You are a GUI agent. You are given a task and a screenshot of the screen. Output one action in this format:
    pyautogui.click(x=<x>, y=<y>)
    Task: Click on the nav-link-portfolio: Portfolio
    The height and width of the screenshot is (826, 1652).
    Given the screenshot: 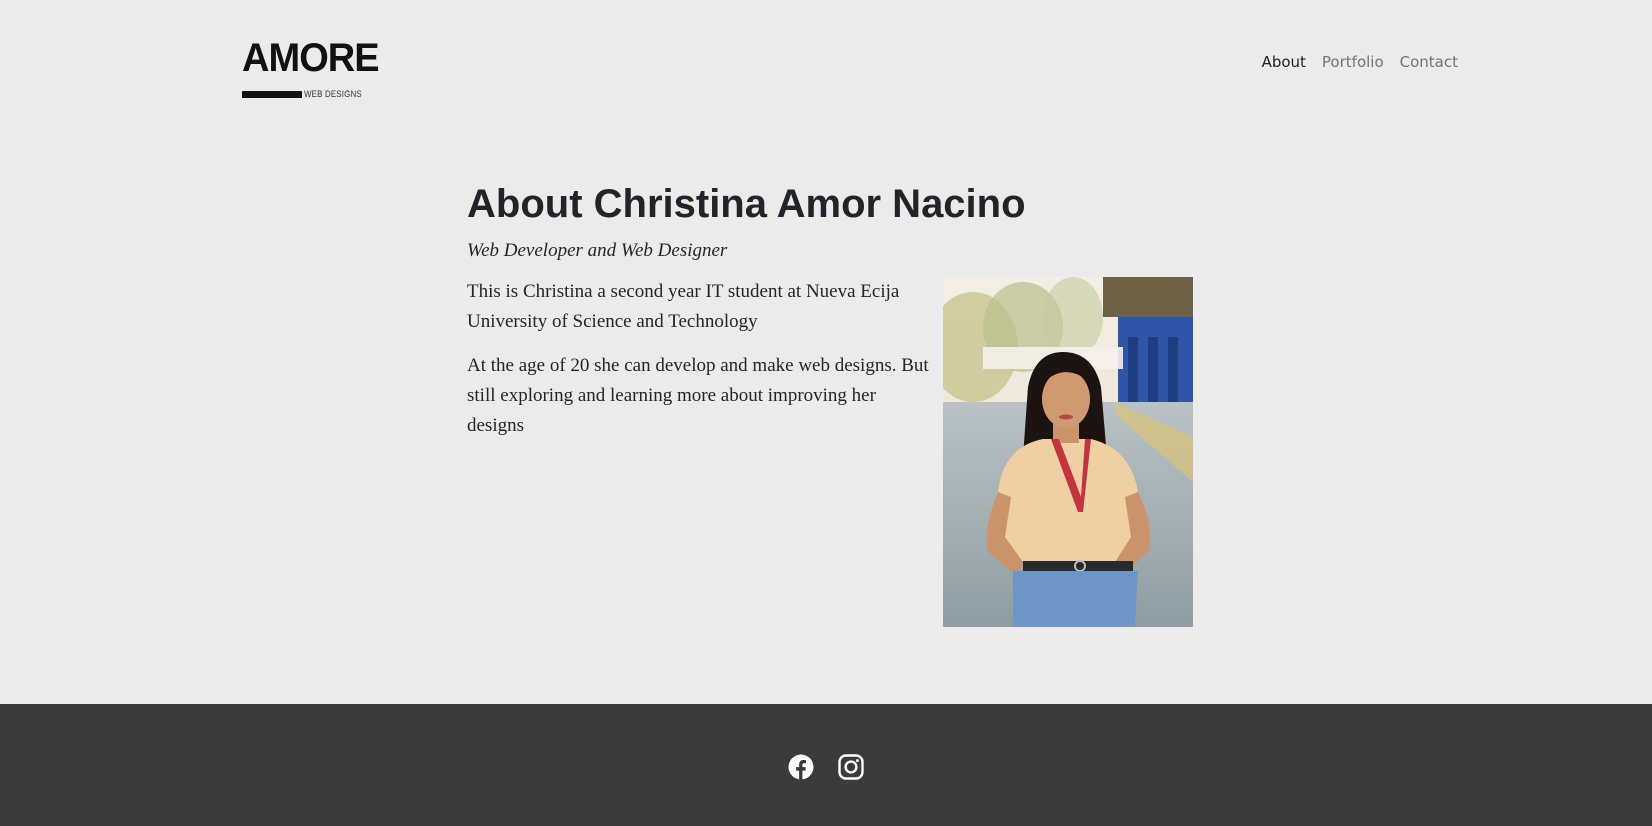 What is the action you would take?
    pyautogui.click(x=1353, y=62)
    